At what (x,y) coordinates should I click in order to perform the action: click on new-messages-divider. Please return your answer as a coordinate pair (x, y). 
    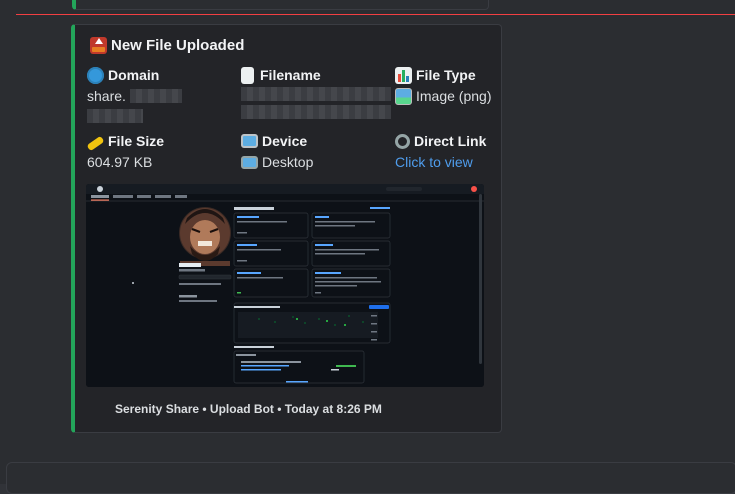
    Looking at the image, I should click on (375, 14).